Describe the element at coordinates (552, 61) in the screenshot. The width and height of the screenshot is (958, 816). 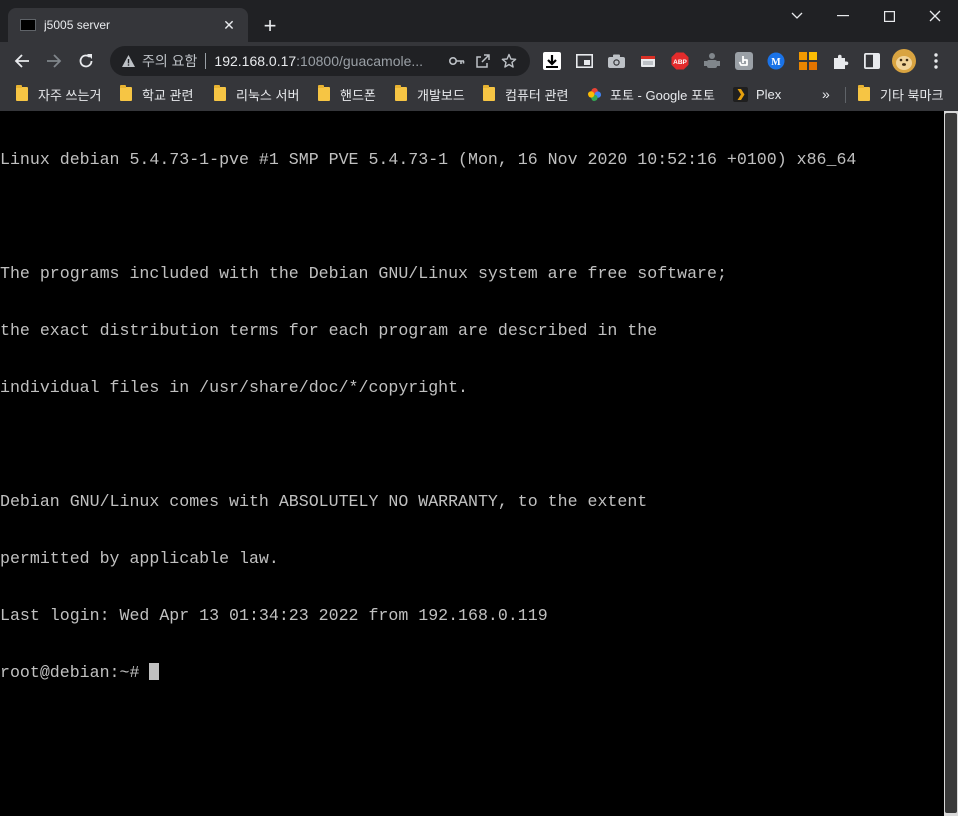
I see `download-extension-icon` at that location.